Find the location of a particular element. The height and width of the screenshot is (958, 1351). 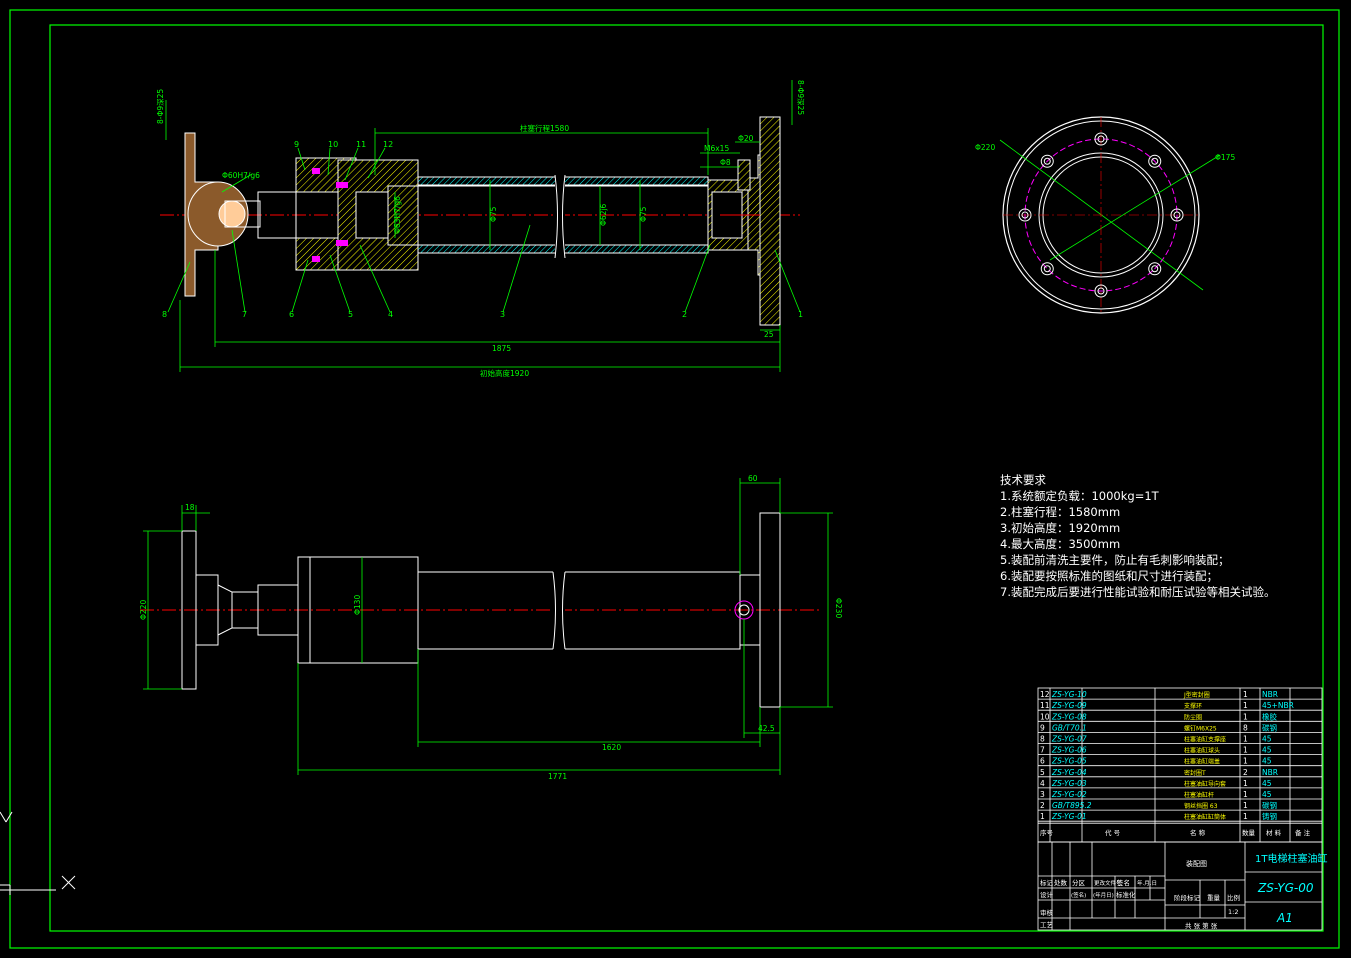

tb-count: 处数 is located at coordinates (1061, 882).